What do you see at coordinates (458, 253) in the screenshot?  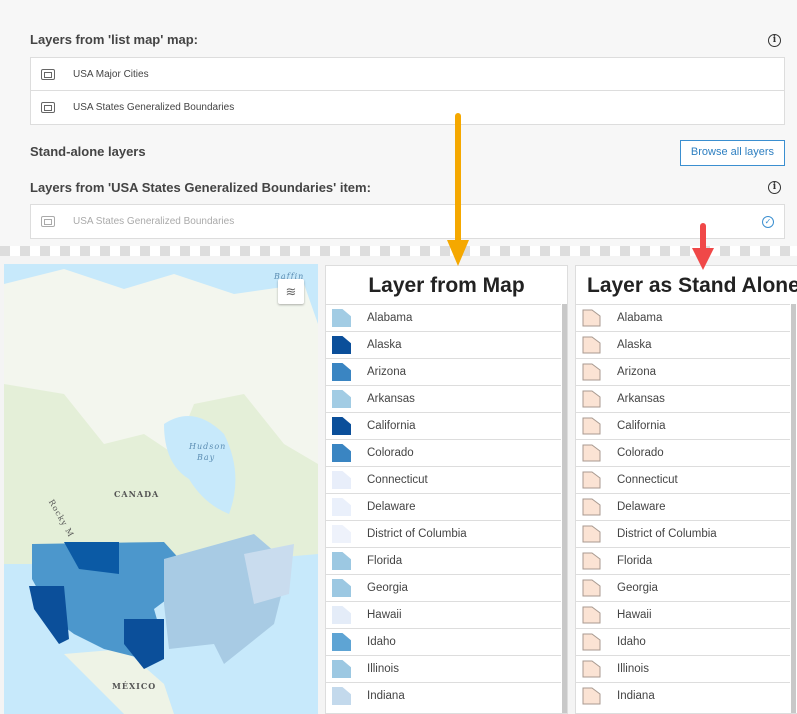 I see `orange-arrow-head` at bounding box center [458, 253].